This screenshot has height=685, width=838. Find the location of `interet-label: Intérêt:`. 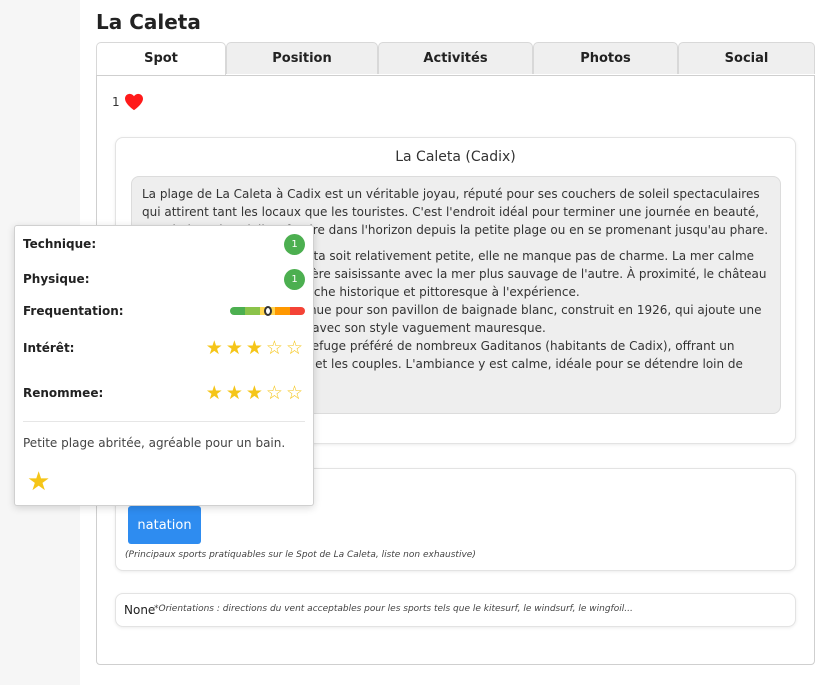

interet-label: Intérêt: is located at coordinates (49, 348).